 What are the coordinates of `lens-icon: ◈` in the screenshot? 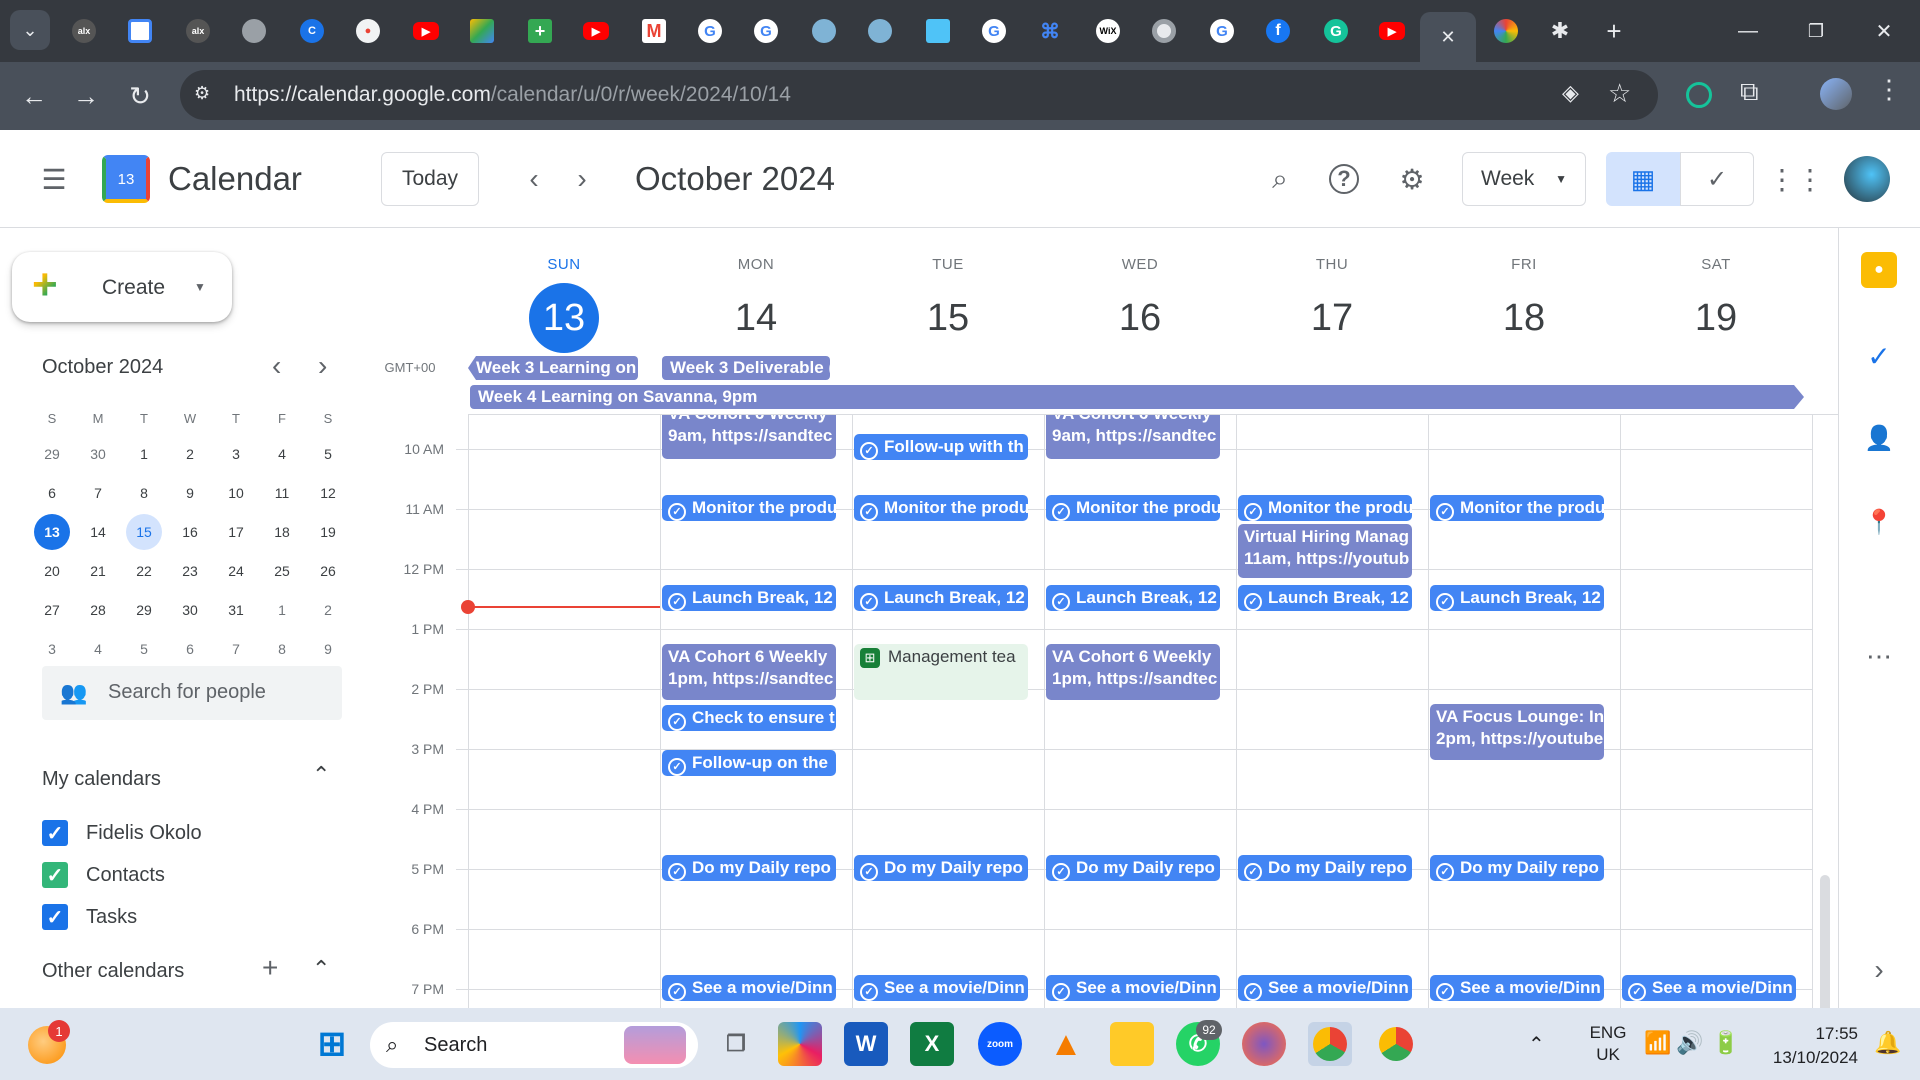 It's located at (1570, 93).